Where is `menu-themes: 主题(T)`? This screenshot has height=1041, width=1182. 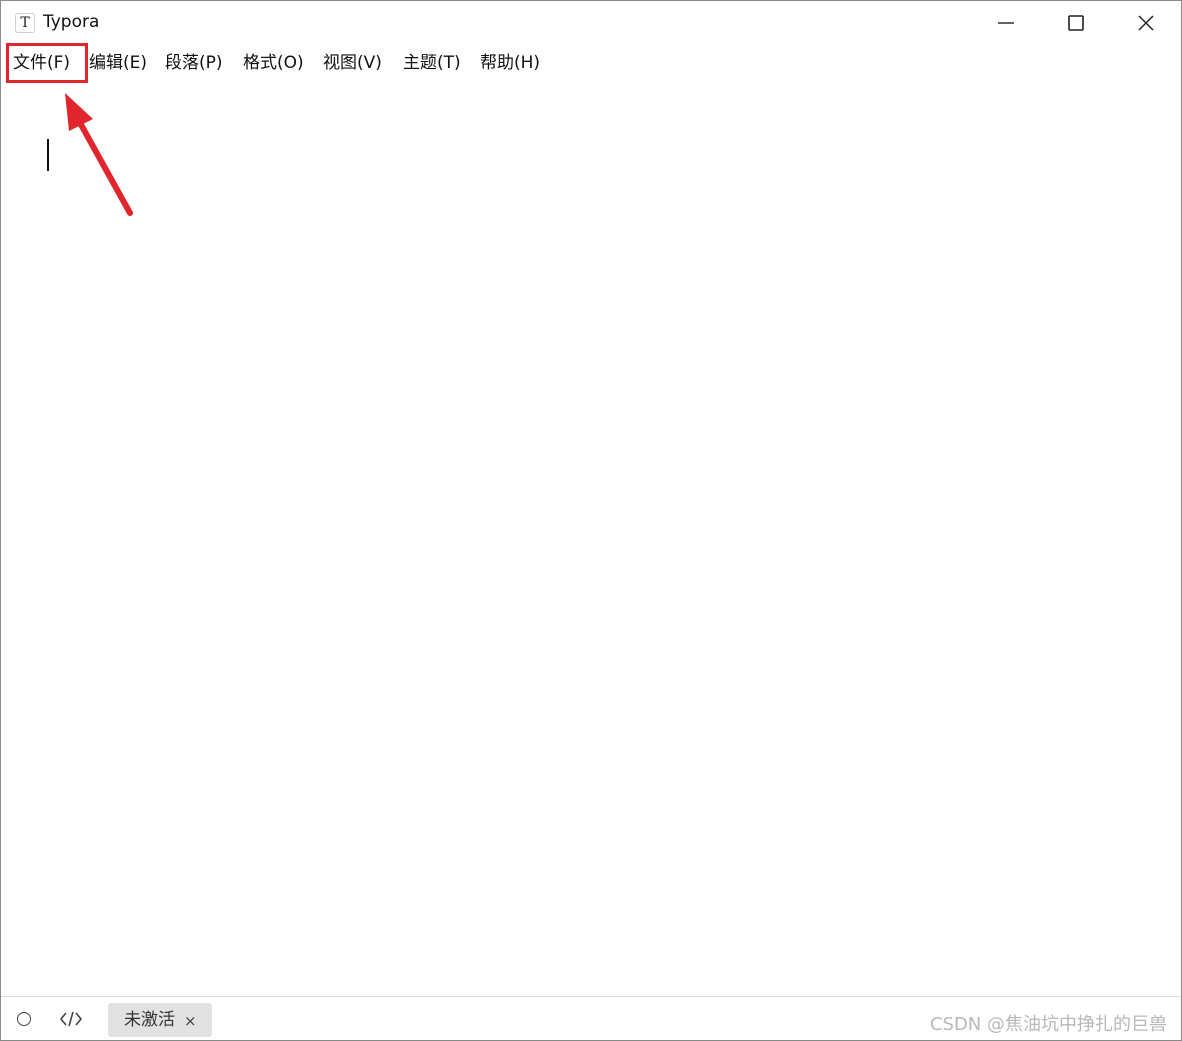 menu-themes: 主题(T) is located at coordinates (432, 63).